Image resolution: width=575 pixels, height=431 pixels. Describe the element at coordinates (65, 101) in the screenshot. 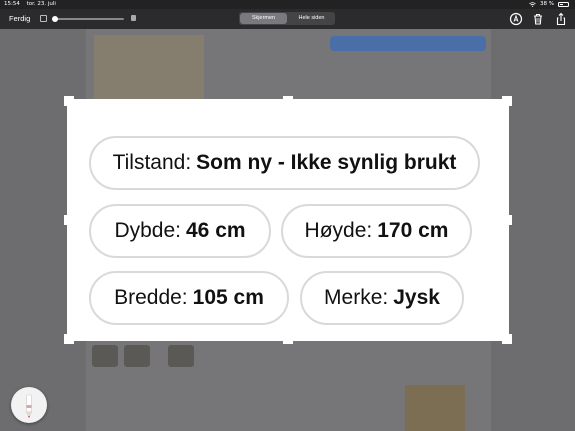

I see `crop-handle-top-left` at that location.